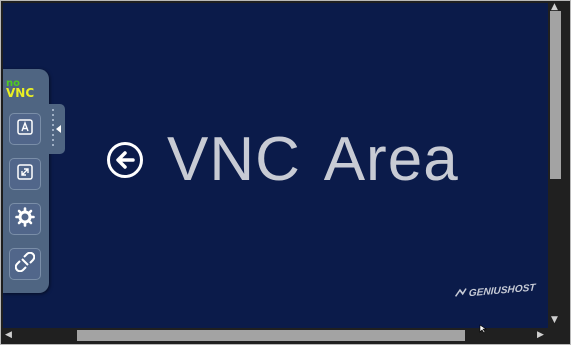 The image size is (571, 345). I want to click on brand-mark-icon, so click(460, 294).